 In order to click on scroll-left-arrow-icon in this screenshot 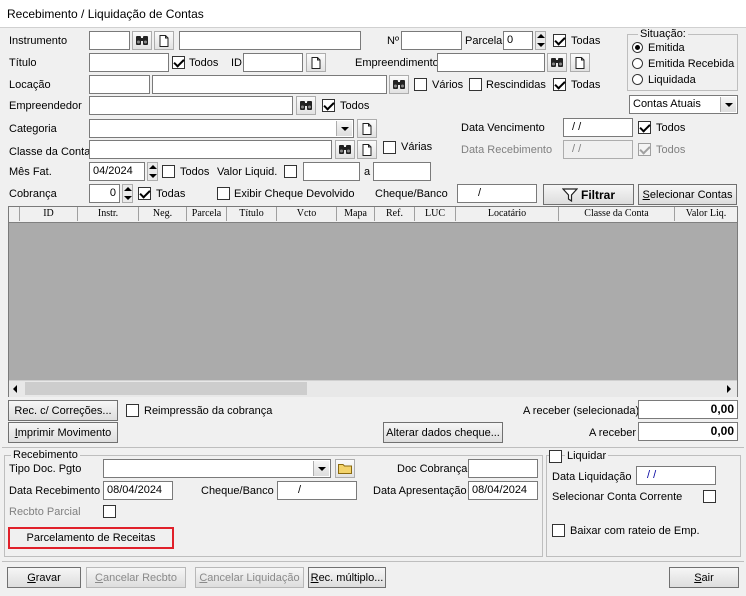, I will do `click(15, 389)`.